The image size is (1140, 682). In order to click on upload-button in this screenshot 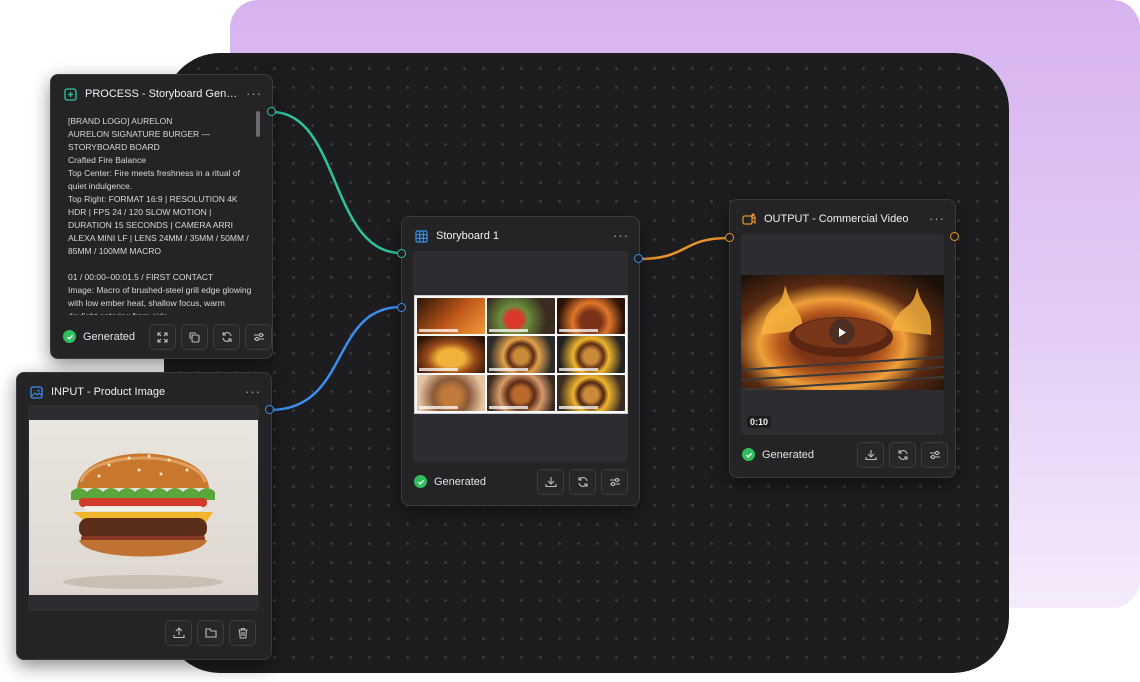, I will do `click(178, 633)`.